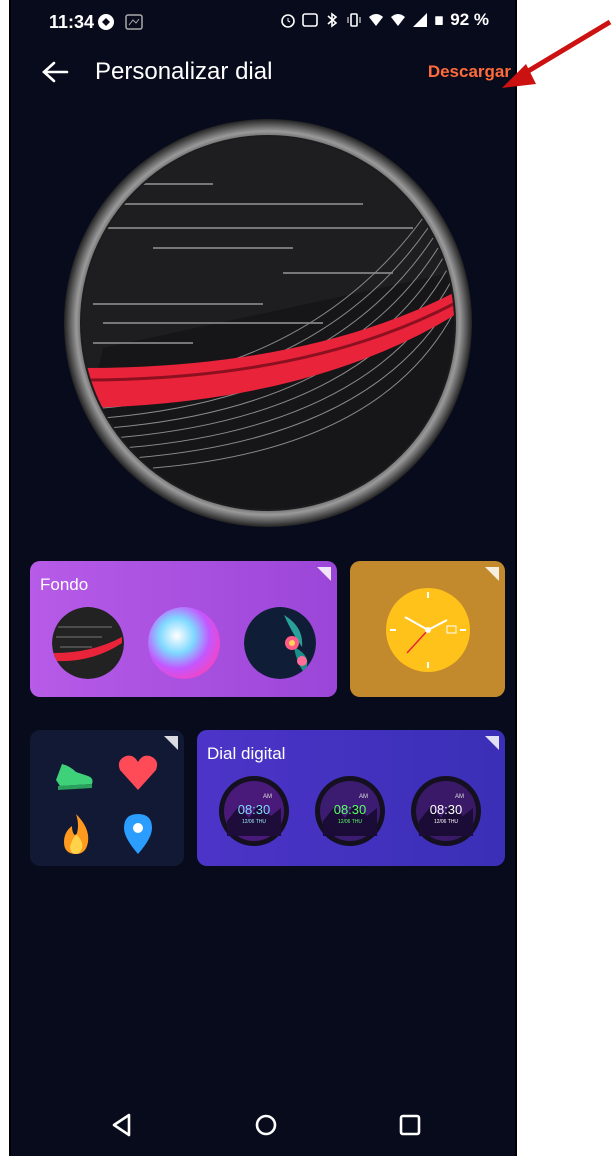  What do you see at coordinates (55, 72) in the screenshot?
I see `back-arrow-icon` at bounding box center [55, 72].